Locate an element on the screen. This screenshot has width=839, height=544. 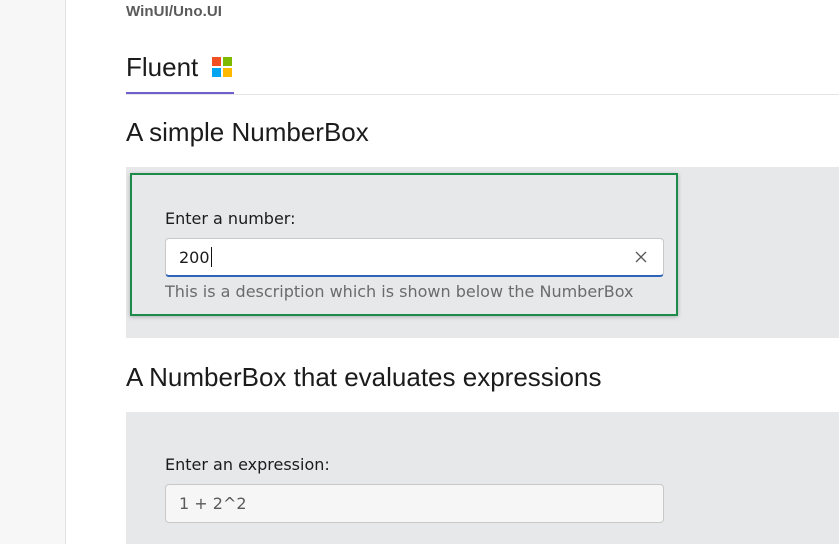
tab-label: Fluent is located at coordinates (162, 67).